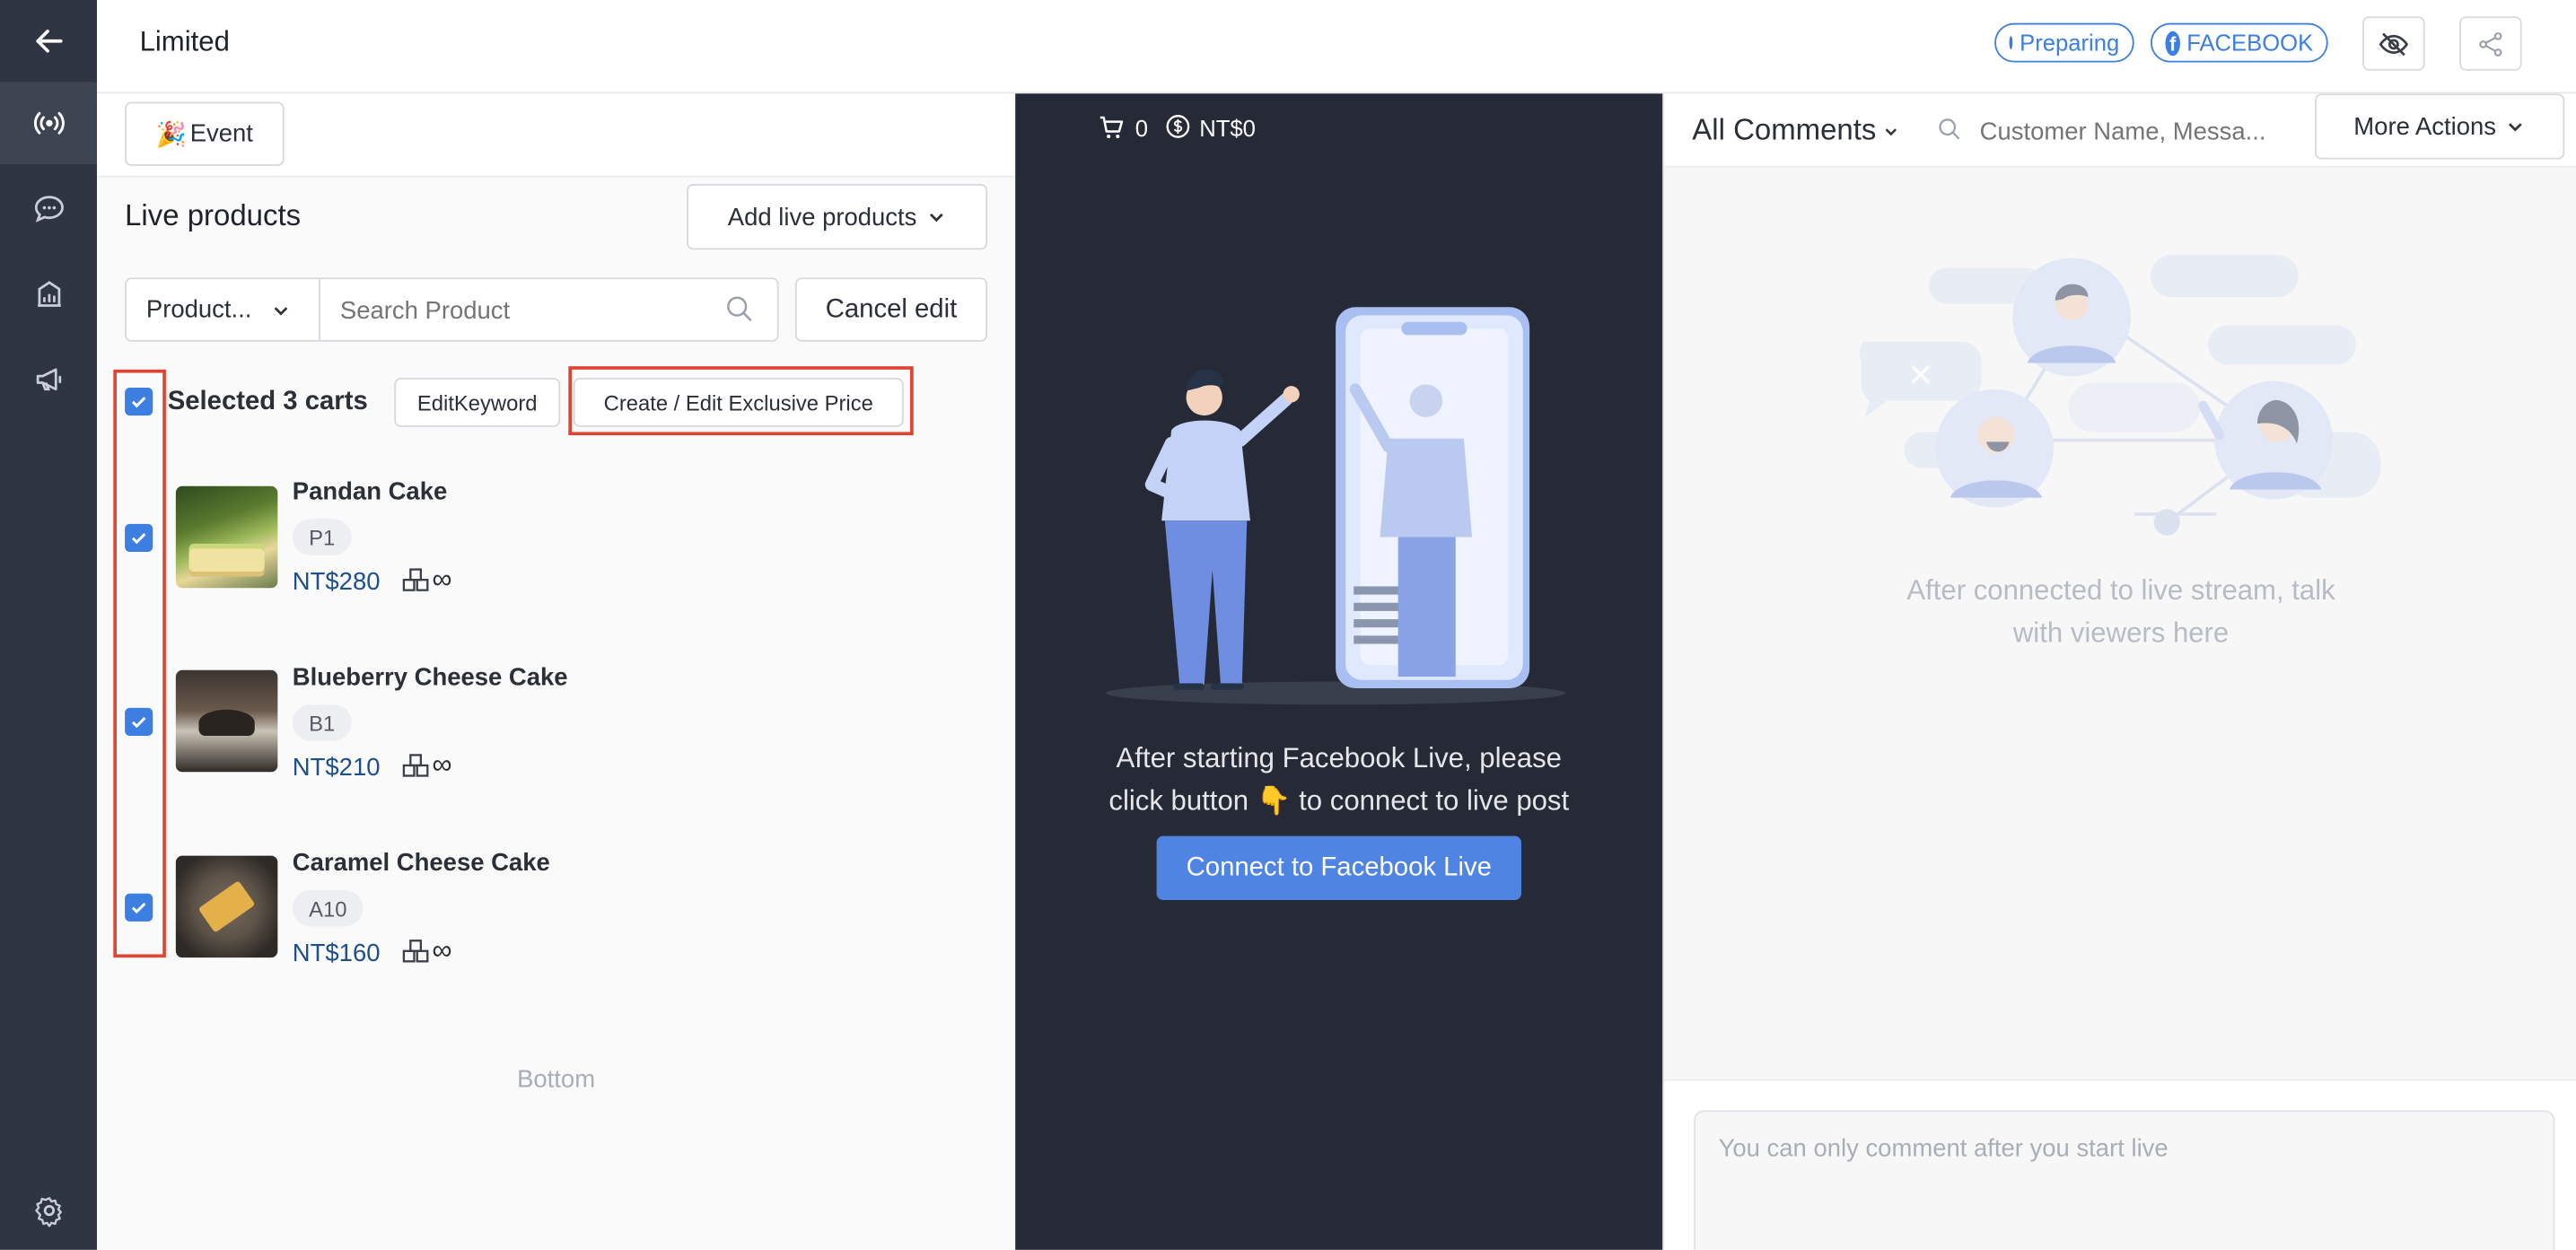 The height and width of the screenshot is (1250, 2576). I want to click on product-price: NT$210, so click(336, 768).